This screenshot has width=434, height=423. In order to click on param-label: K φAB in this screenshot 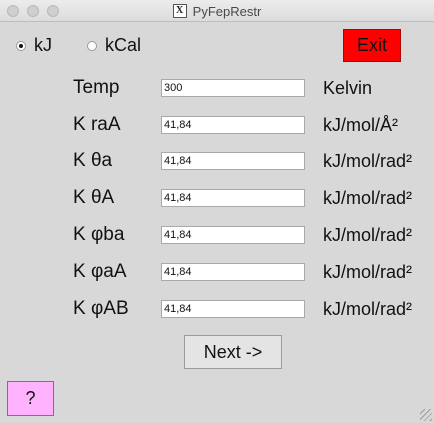, I will do `click(101, 308)`.